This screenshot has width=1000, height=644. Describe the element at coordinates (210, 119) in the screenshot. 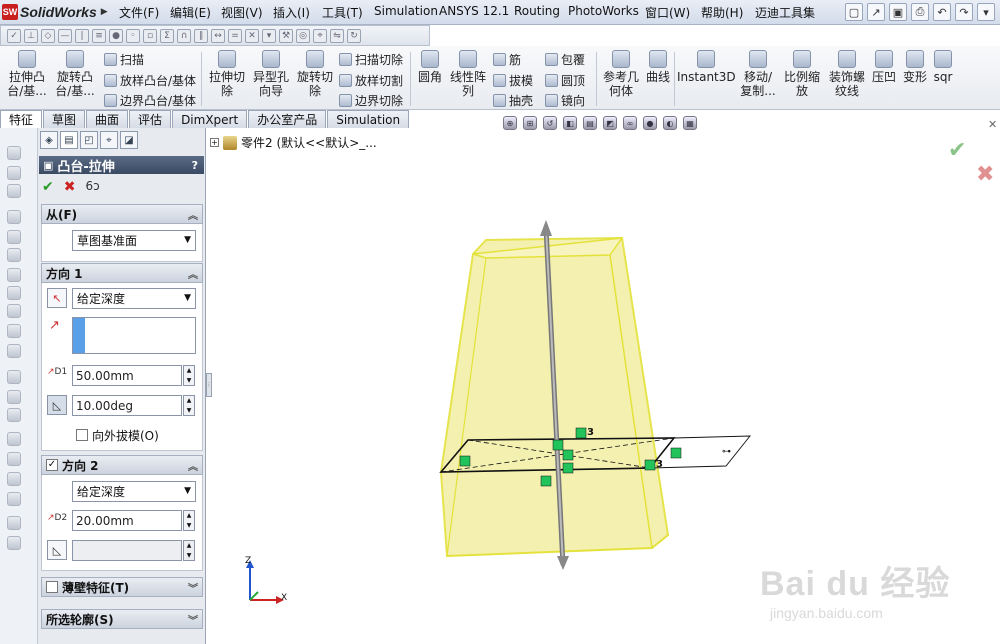

I see `tab-dimxpert: DimXpert` at that location.